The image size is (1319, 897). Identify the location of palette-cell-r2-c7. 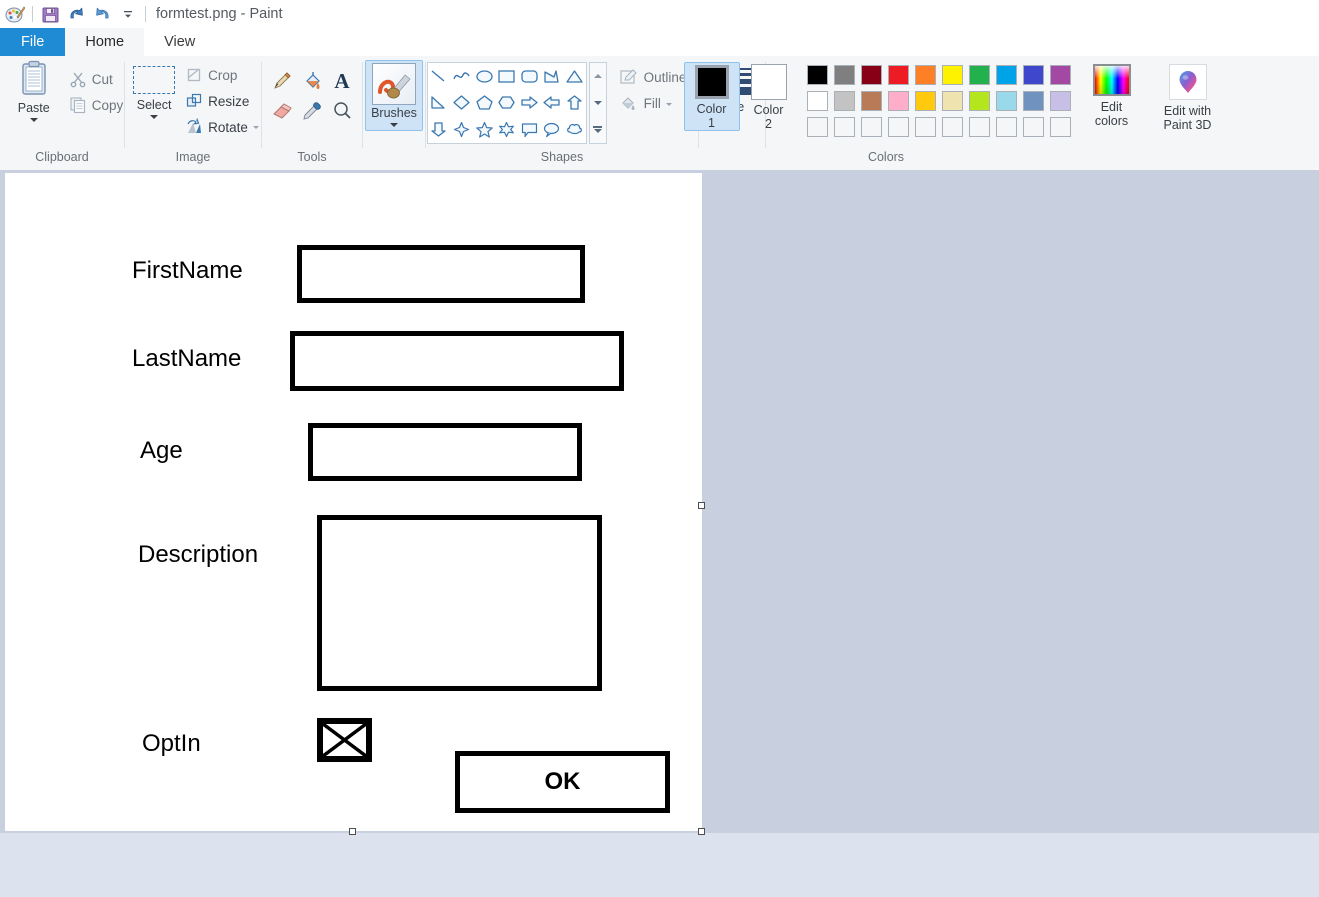
(979, 101).